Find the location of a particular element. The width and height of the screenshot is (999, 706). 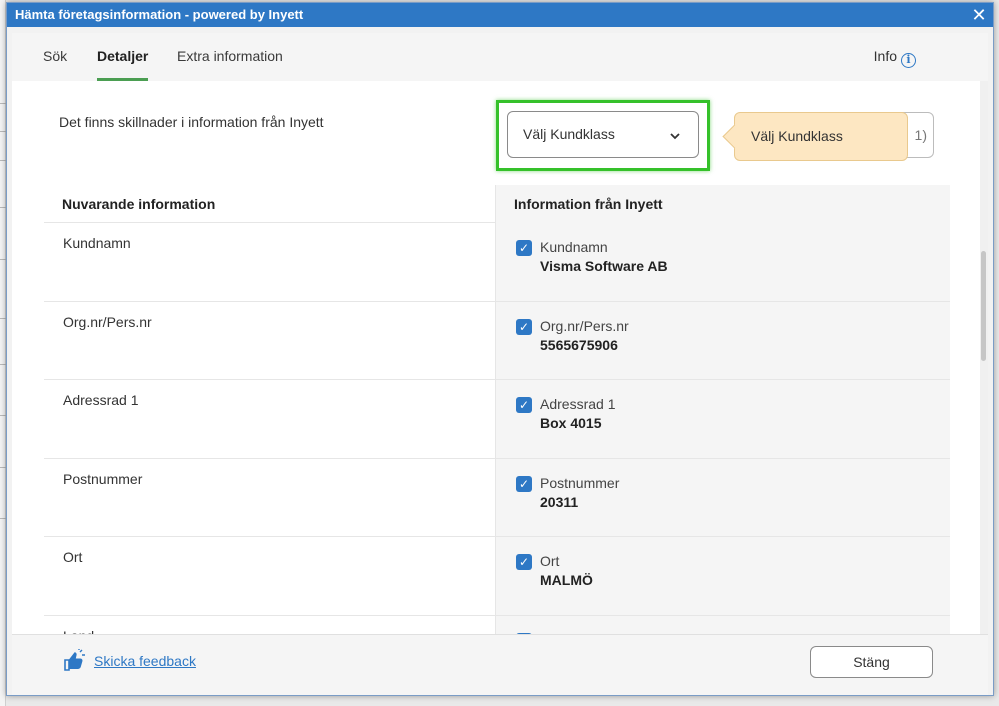

send-feedback-link: Skicka feedback is located at coordinates (145, 661).